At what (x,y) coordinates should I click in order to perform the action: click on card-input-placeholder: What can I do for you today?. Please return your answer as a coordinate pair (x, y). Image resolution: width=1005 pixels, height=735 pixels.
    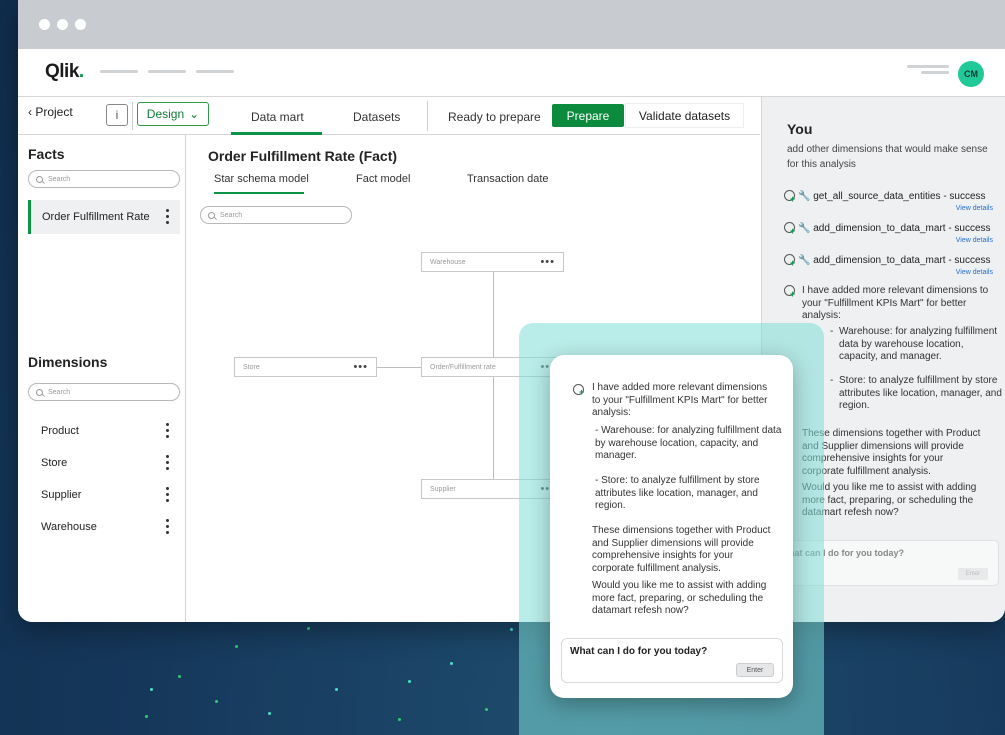
    Looking at the image, I should click on (639, 651).